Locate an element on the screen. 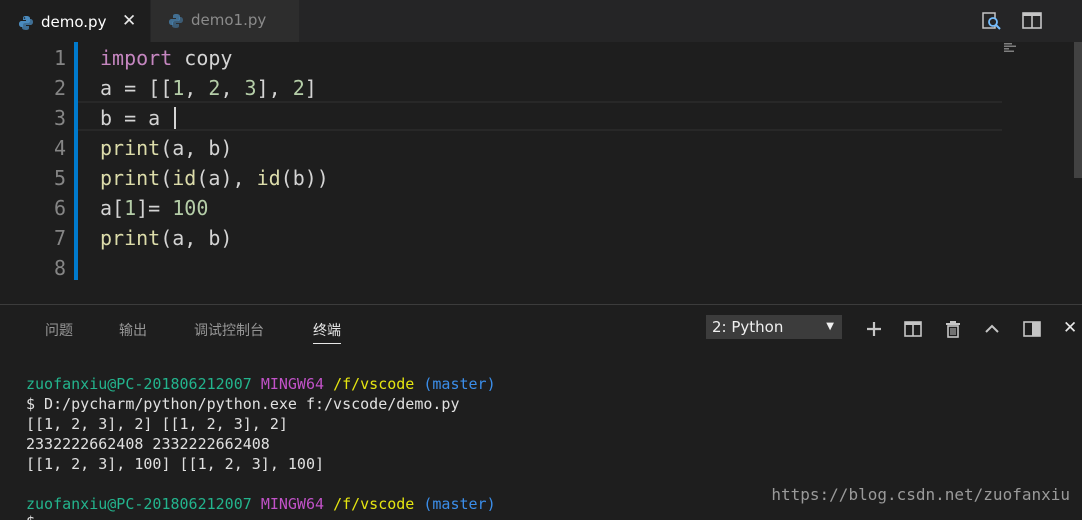 The height and width of the screenshot is (520, 1082). tab-terminal: 终端 is located at coordinates (327, 331).